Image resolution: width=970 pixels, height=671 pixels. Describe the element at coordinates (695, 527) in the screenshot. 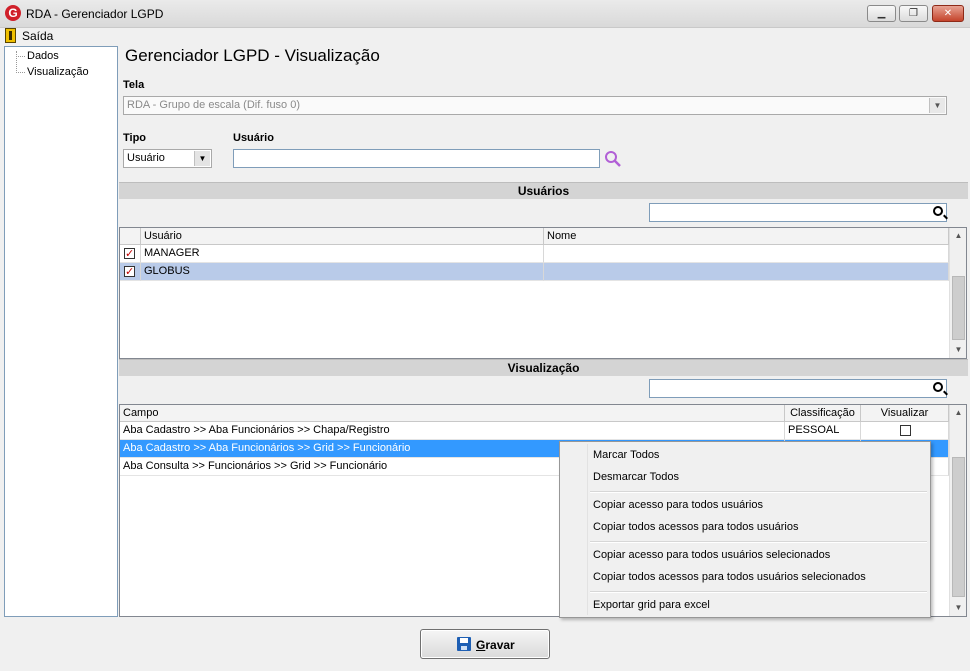

I see `menu-item-copiar-todos-acessos-todos: Copiar todos acessos para todos usuários` at that location.